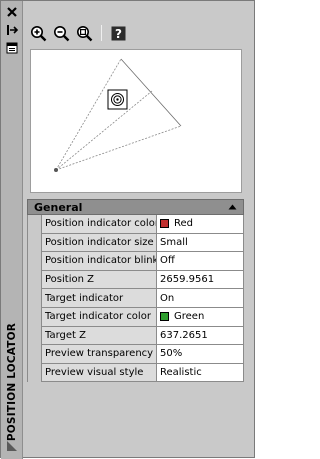  What do you see at coordinates (200, 224) in the screenshot?
I see `property-value: Red` at bounding box center [200, 224].